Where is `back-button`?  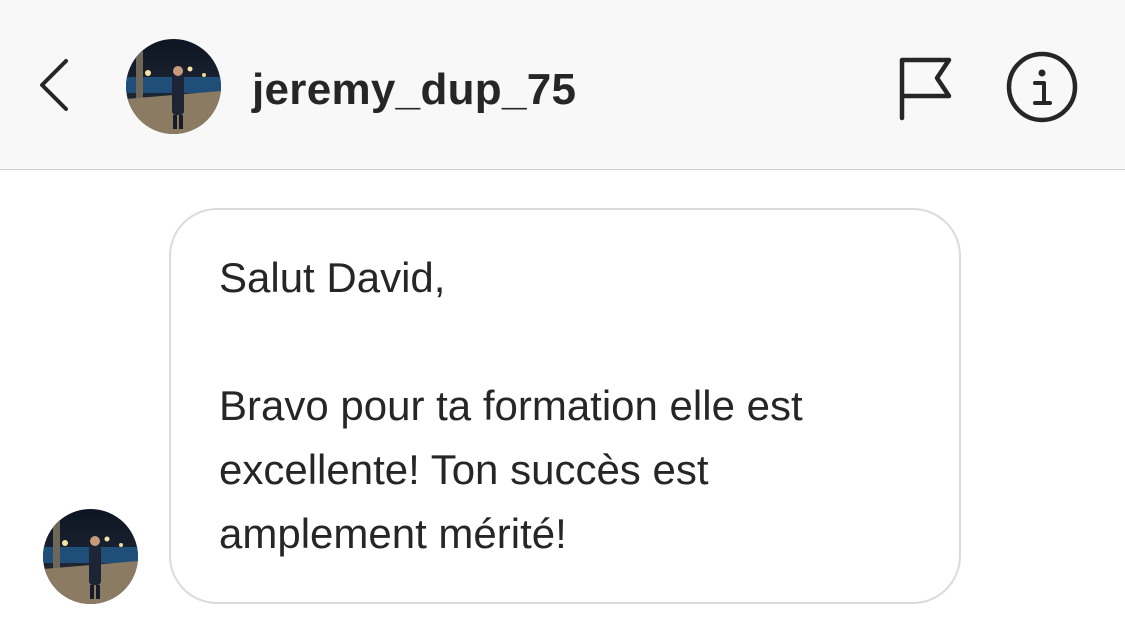 back-button is located at coordinates (55, 85).